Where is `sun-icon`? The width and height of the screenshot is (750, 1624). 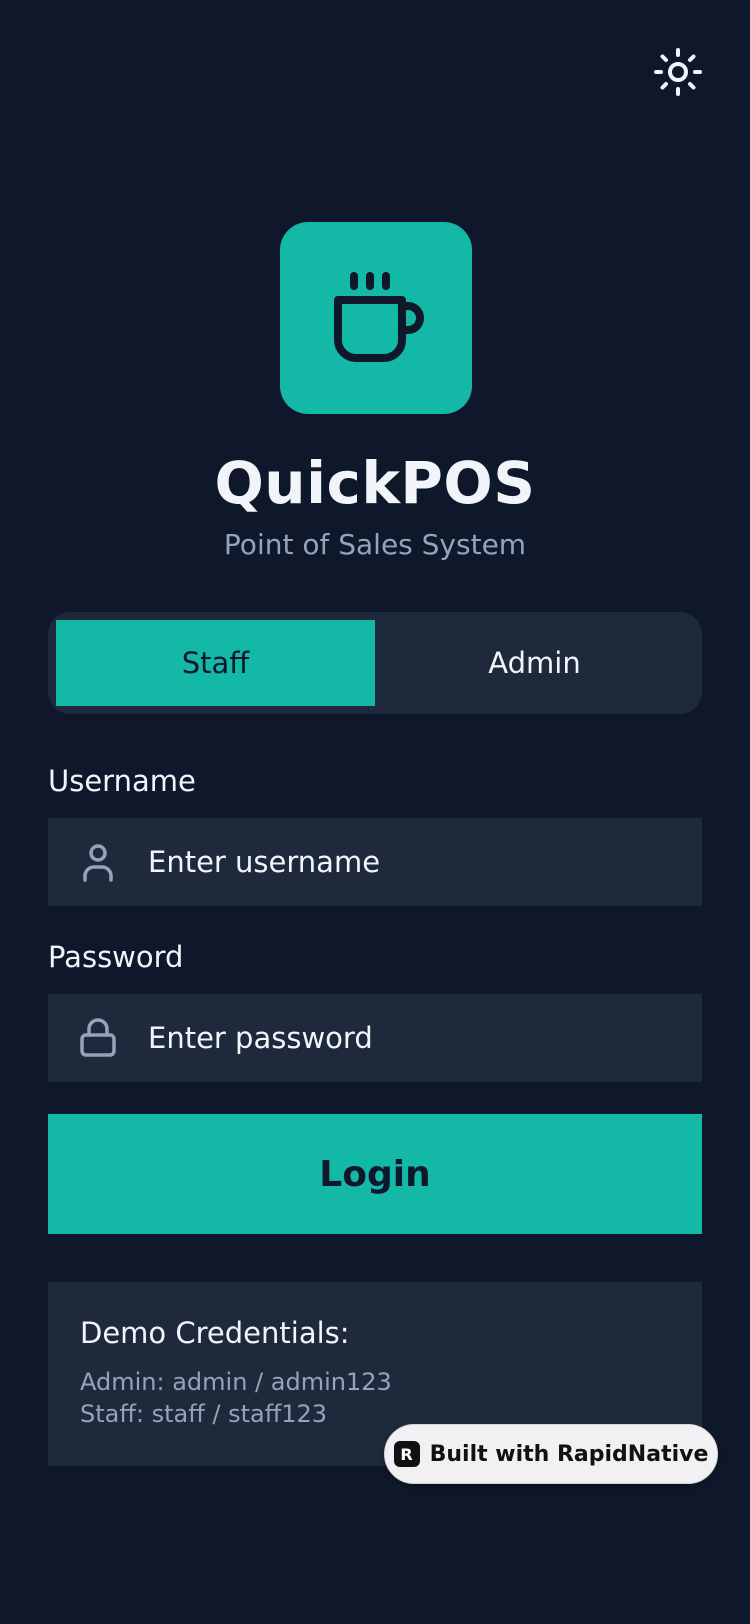
sun-icon is located at coordinates (678, 72).